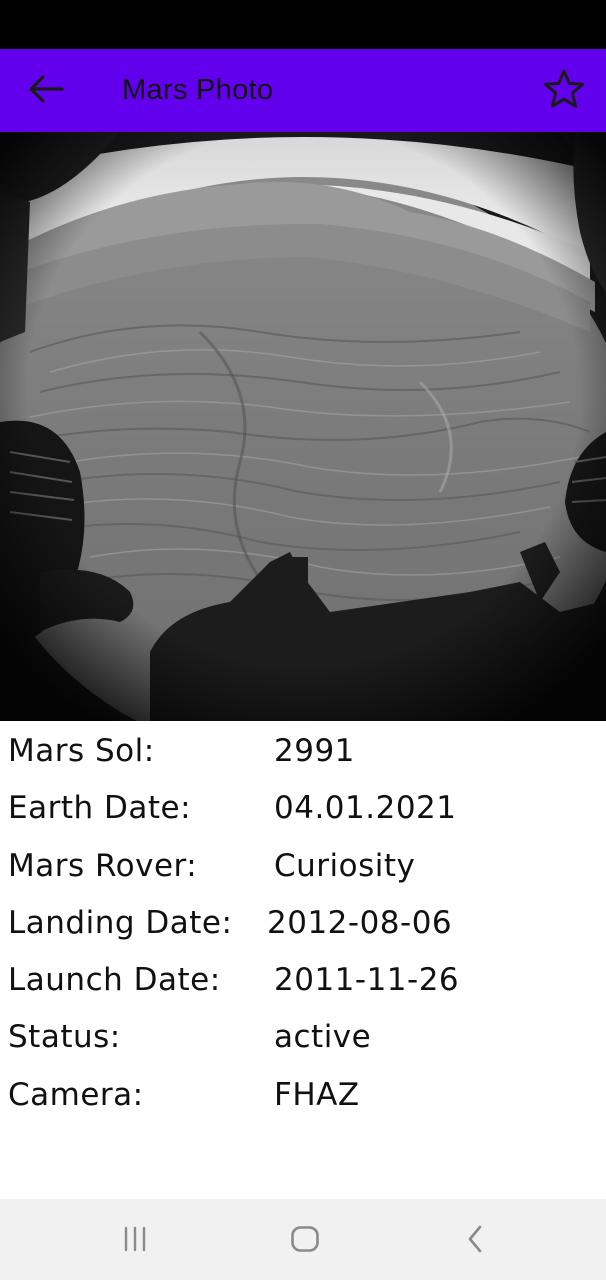 The width and height of the screenshot is (606, 1280). What do you see at coordinates (103, 865) in the screenshot?
I see `detail-label: Mars Rover:` at bounding box center [103, 865].